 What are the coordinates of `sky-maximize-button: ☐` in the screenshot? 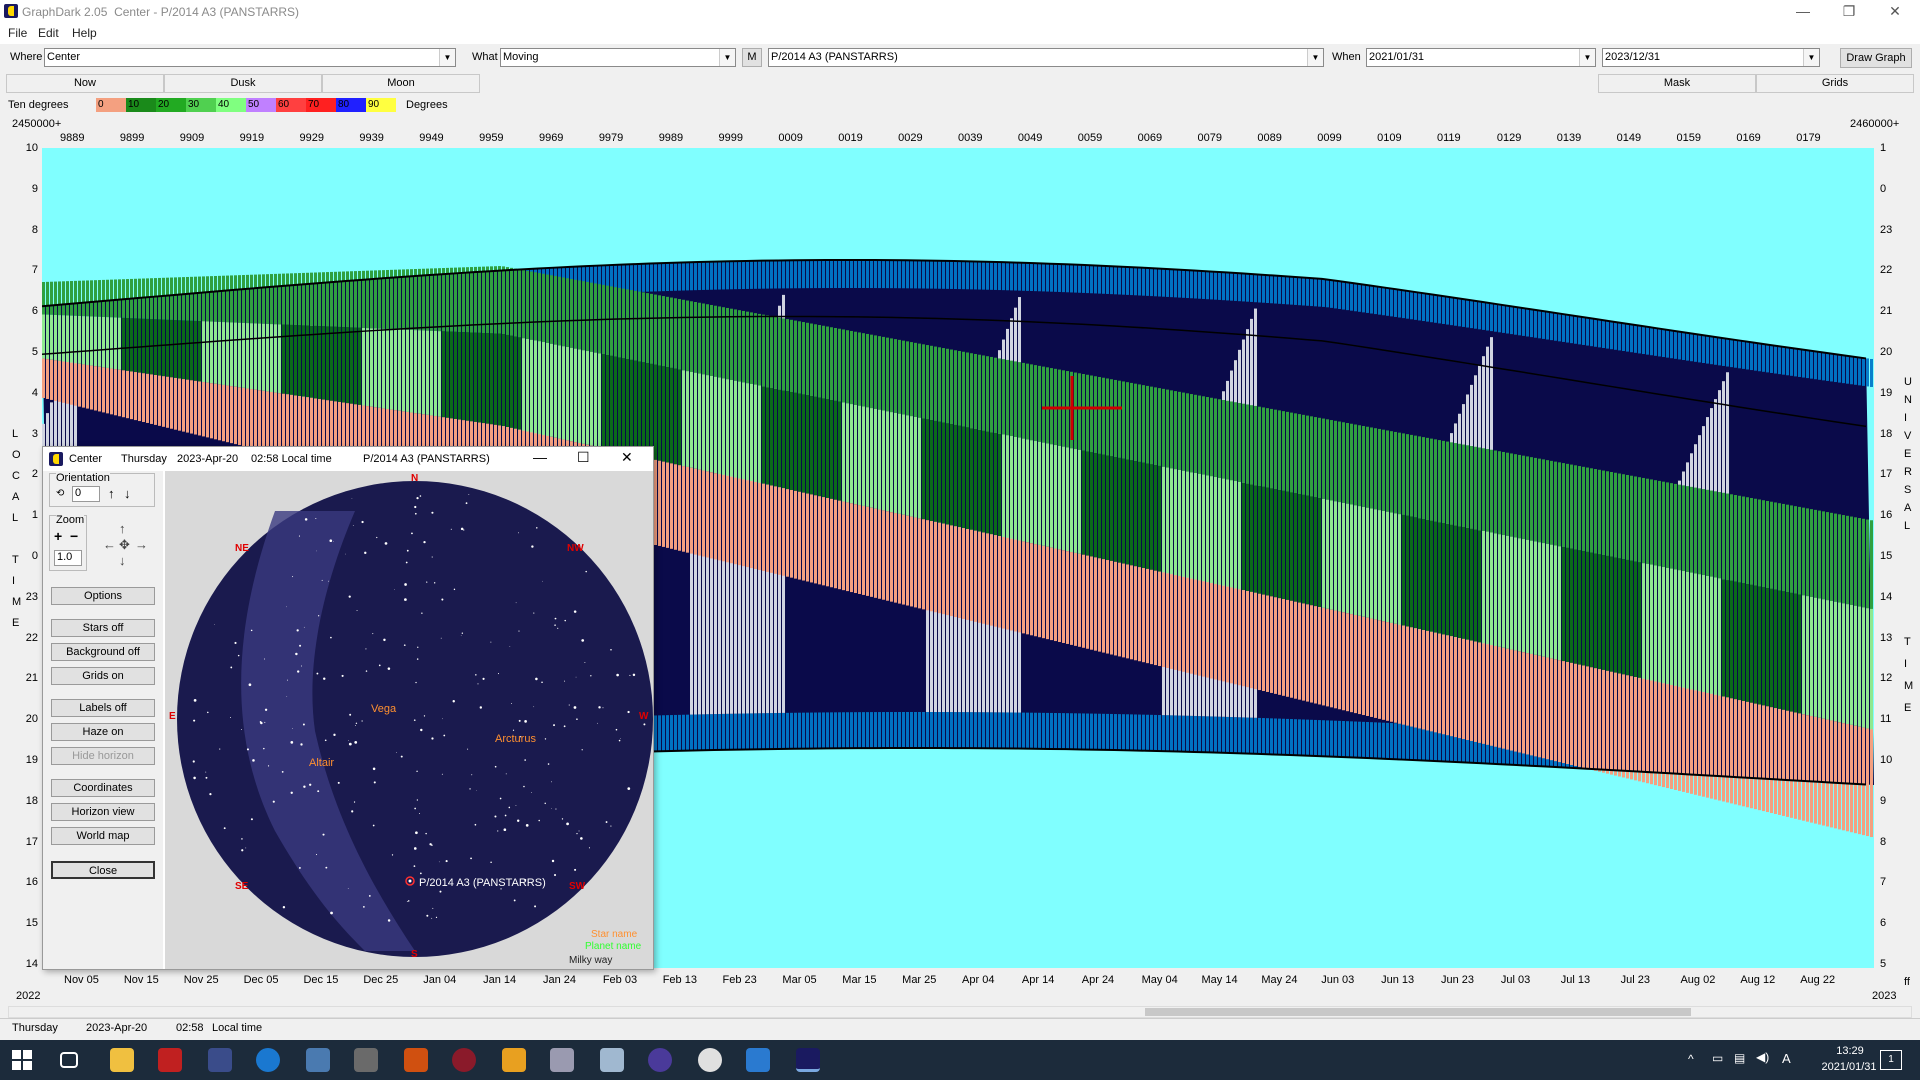 It's located at (583, 457).